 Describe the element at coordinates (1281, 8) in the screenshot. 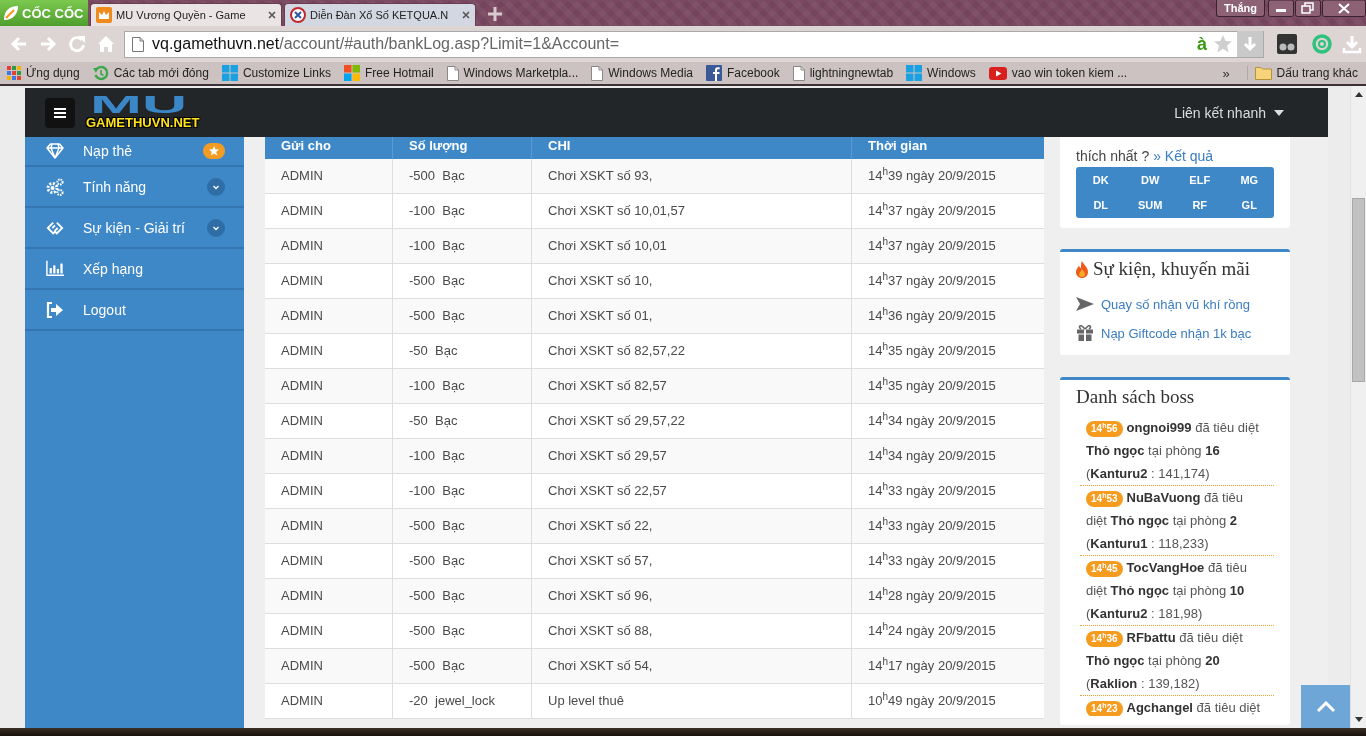

I see `minimize-icon` at that location.